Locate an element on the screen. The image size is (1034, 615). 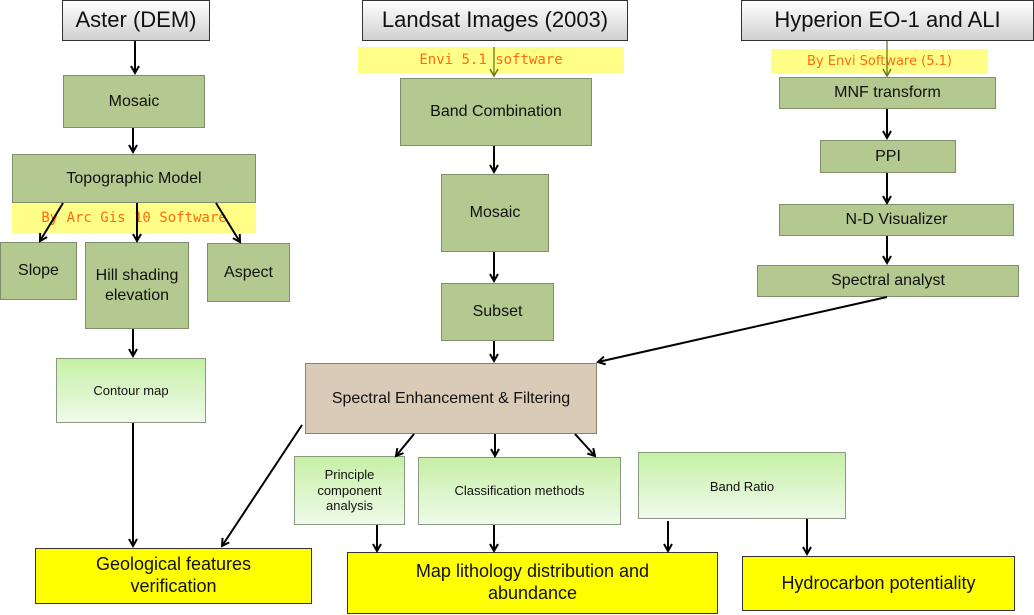
arrow-enhancement-pca is located at coordinates (405, 444).